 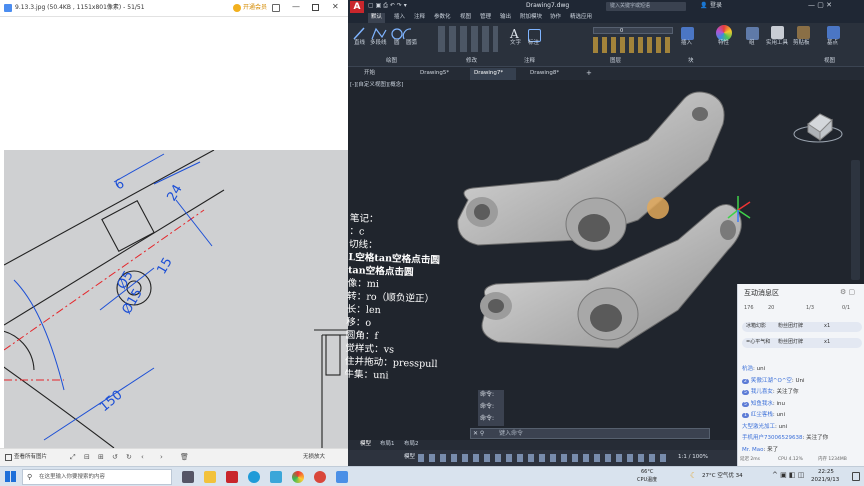 I want to click on weather-icon: ☾, so click(x=693, y=476).